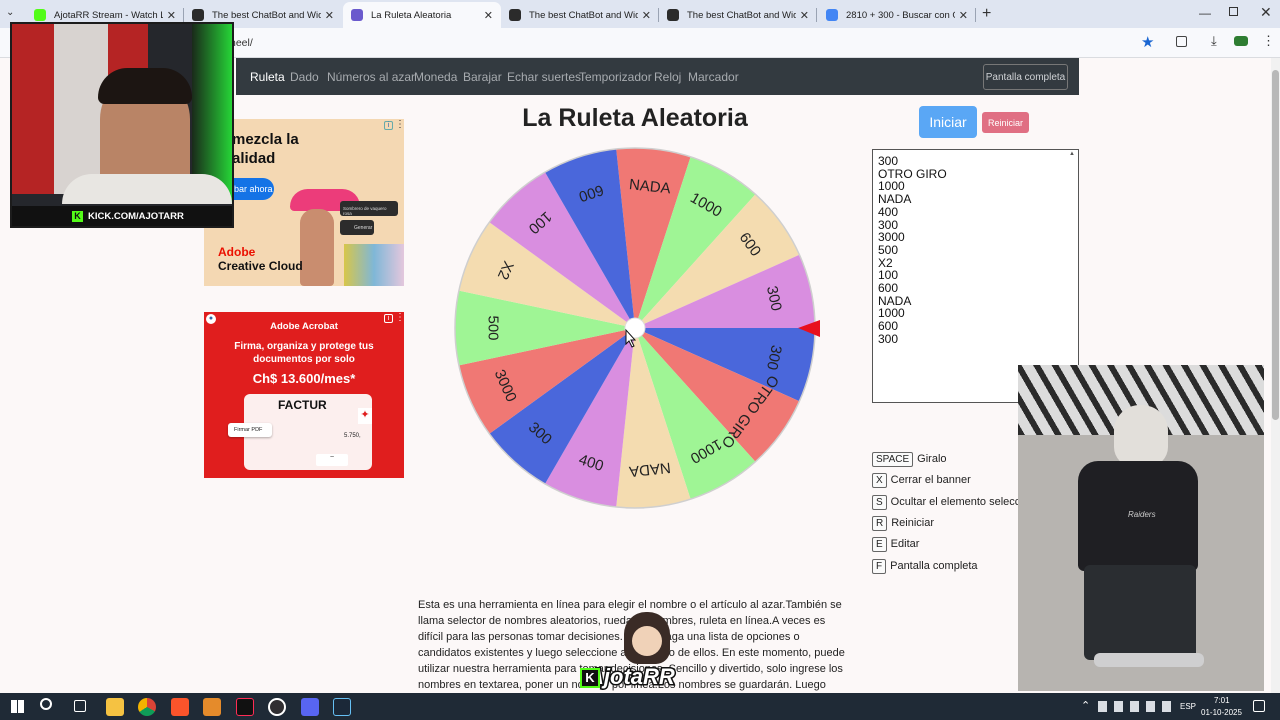 The image size is (1280, 720). I want to click on bookmark-star-icon: ★, so click(1147, 42).